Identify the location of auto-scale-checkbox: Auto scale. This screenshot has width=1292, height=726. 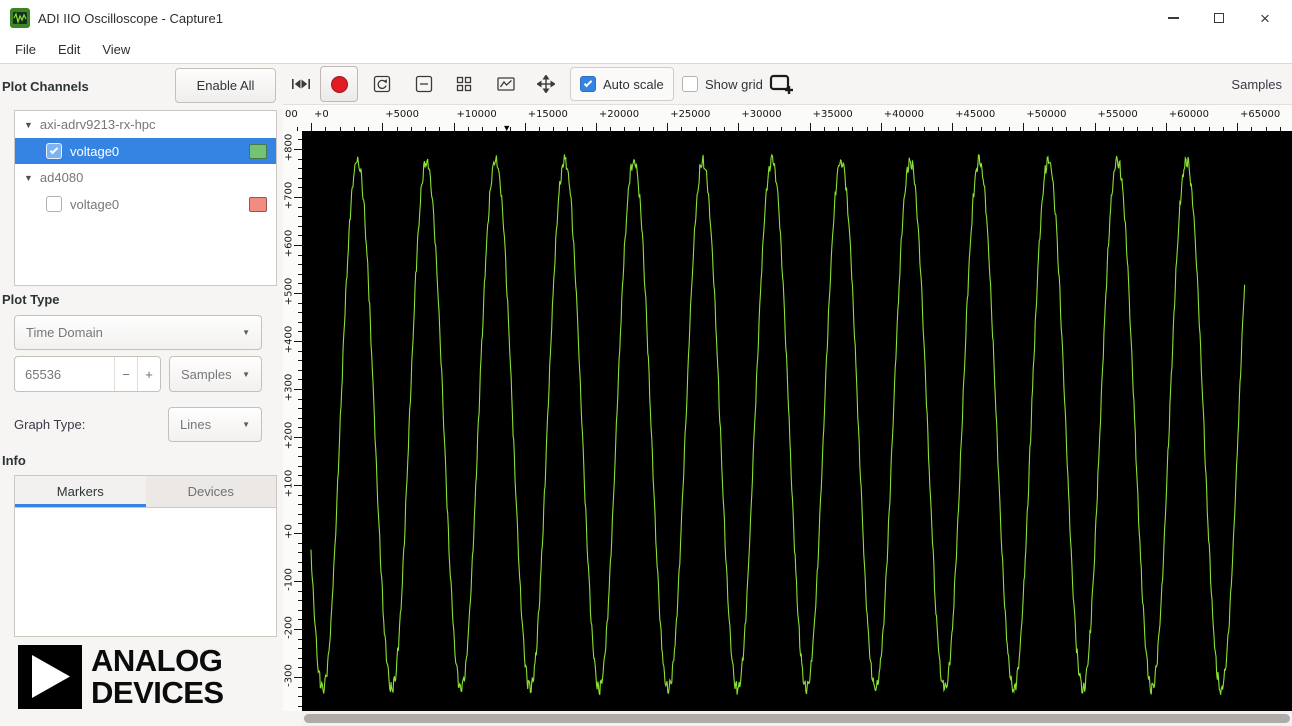
(622, 84).